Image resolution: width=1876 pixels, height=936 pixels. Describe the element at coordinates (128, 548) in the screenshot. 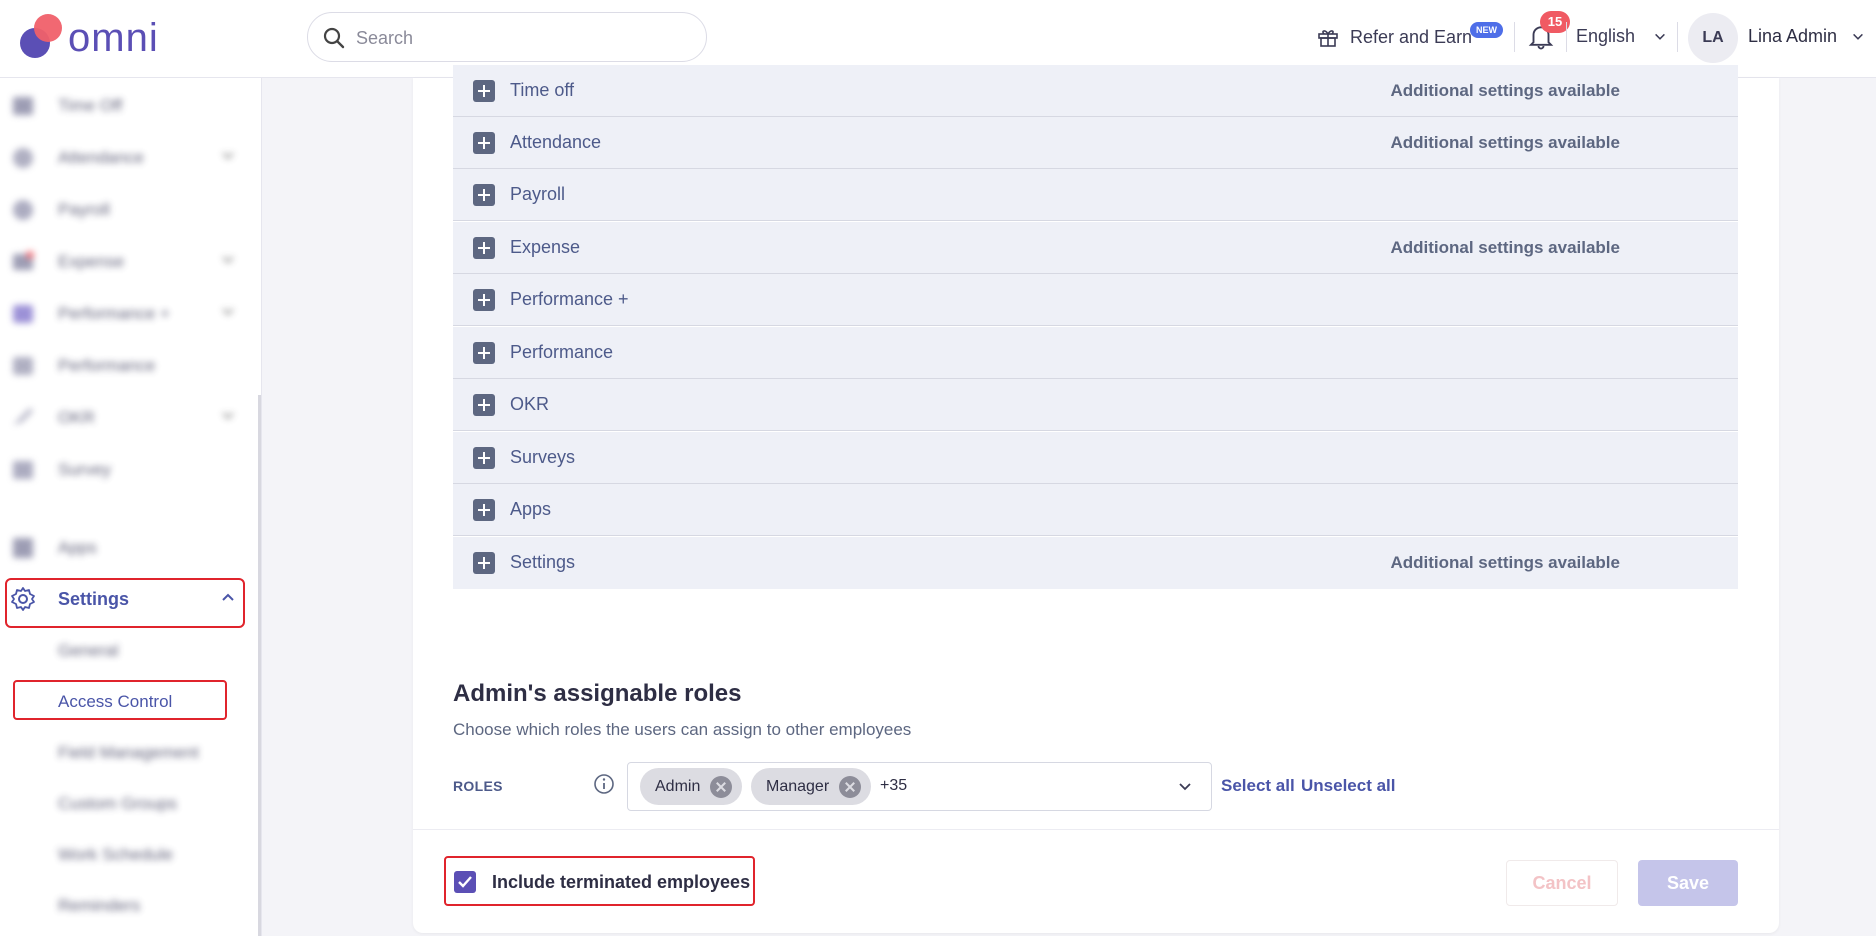

I see `sidebar-item-apps: Apps` at that location.